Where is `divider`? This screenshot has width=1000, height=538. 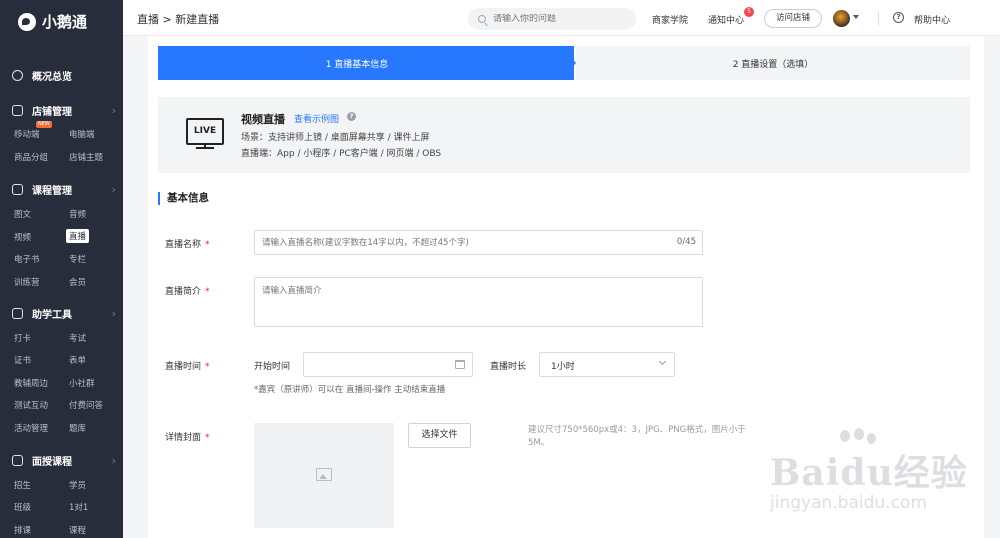
divider is located at coordinates (878, 18).